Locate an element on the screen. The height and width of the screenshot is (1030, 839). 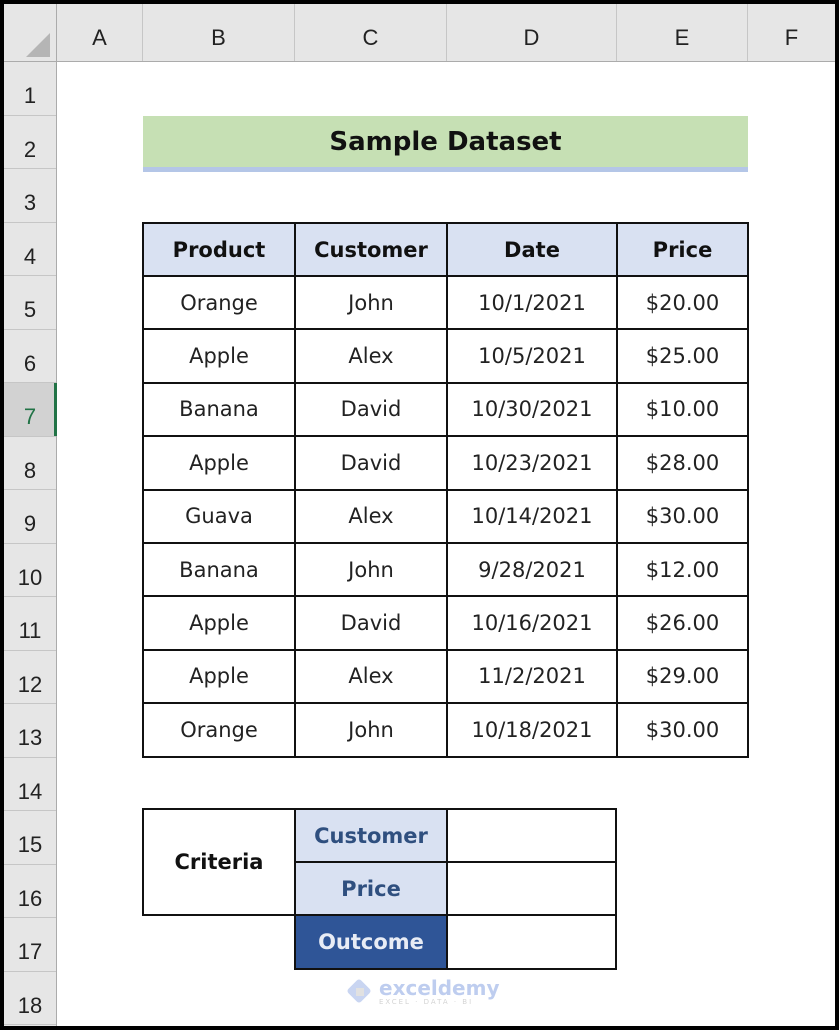
table-cell-date: 10/18/2021 is located at coordinates (532, 730).